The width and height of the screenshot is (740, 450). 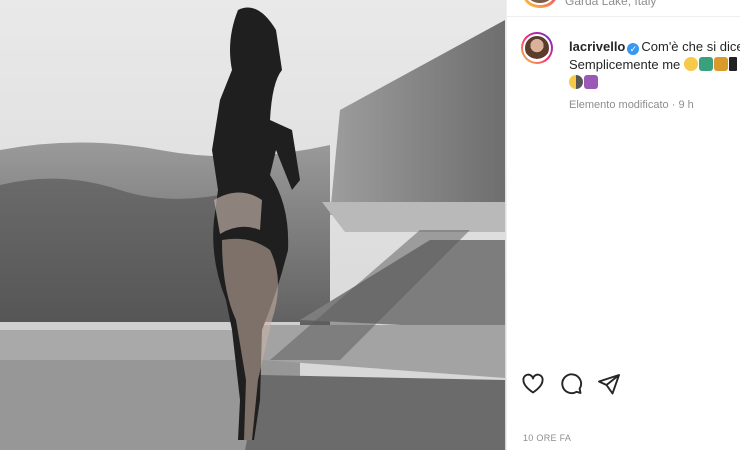 What do you see at coordinates (625, 64) in the screenshot?
I see `caption-line-2: Semplicemente me` at bounding box center [625, 64].